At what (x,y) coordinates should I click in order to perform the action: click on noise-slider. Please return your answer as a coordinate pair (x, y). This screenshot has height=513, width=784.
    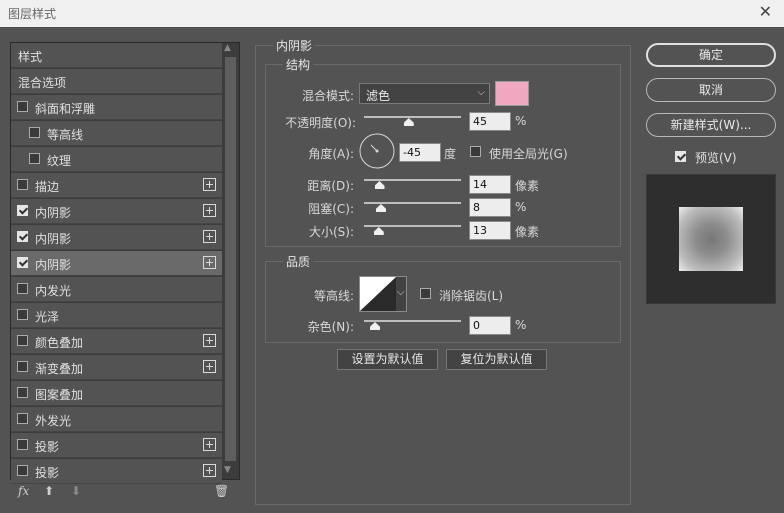
    Looking at the image, I should click on (412, 321).